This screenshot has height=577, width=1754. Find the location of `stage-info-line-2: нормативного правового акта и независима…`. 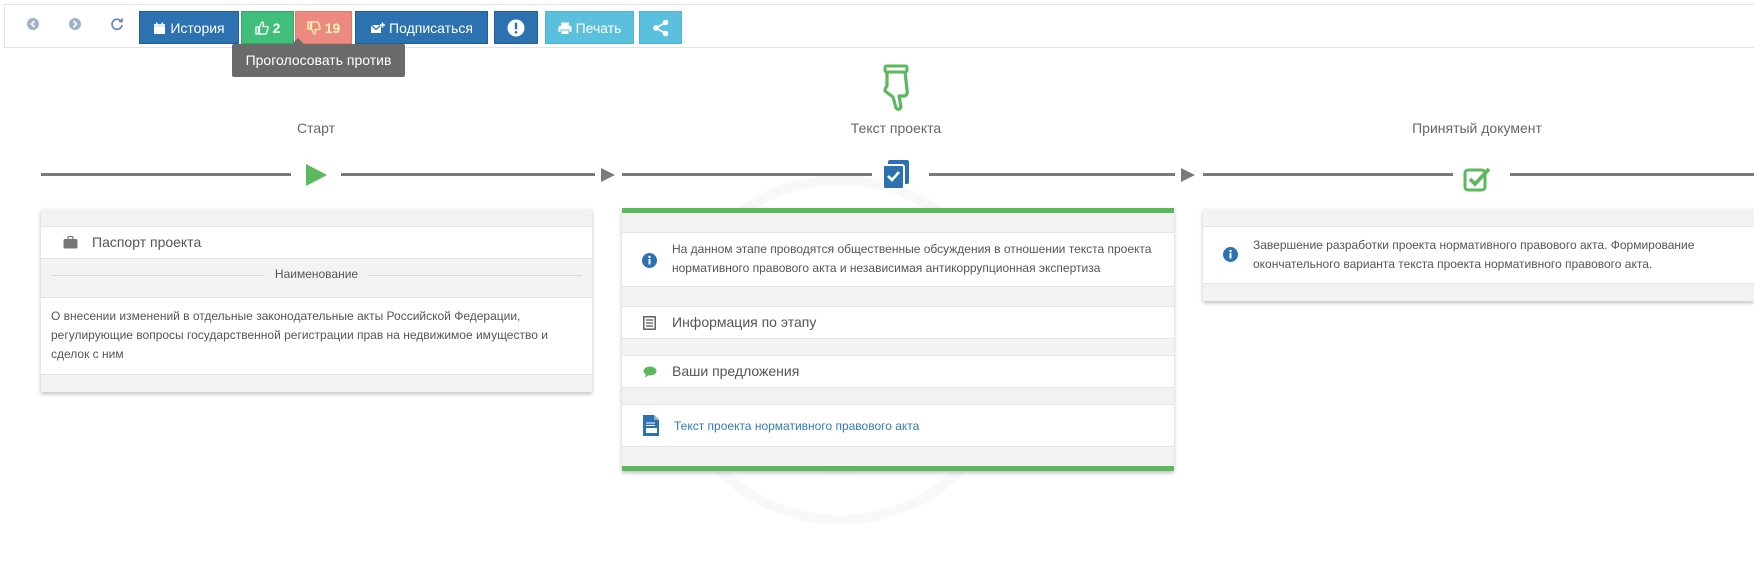

stage-info-line-2: нормативного правового акта и независима… is located at coordinates (886, 268).